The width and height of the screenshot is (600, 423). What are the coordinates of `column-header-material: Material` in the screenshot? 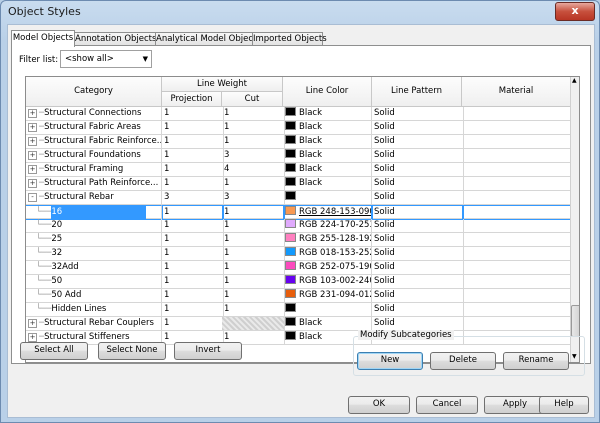 It's located at (516, 92).